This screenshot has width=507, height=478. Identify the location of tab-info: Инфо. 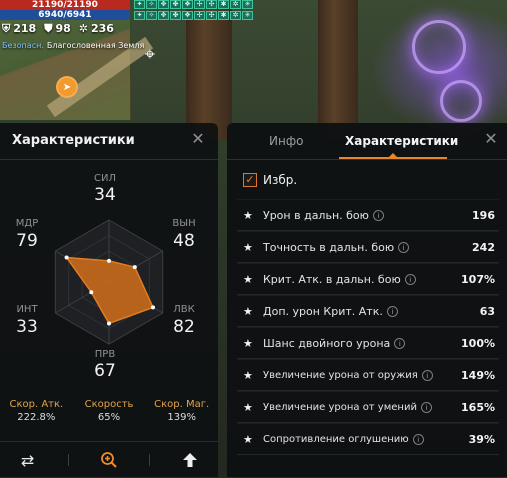
(286, 141).